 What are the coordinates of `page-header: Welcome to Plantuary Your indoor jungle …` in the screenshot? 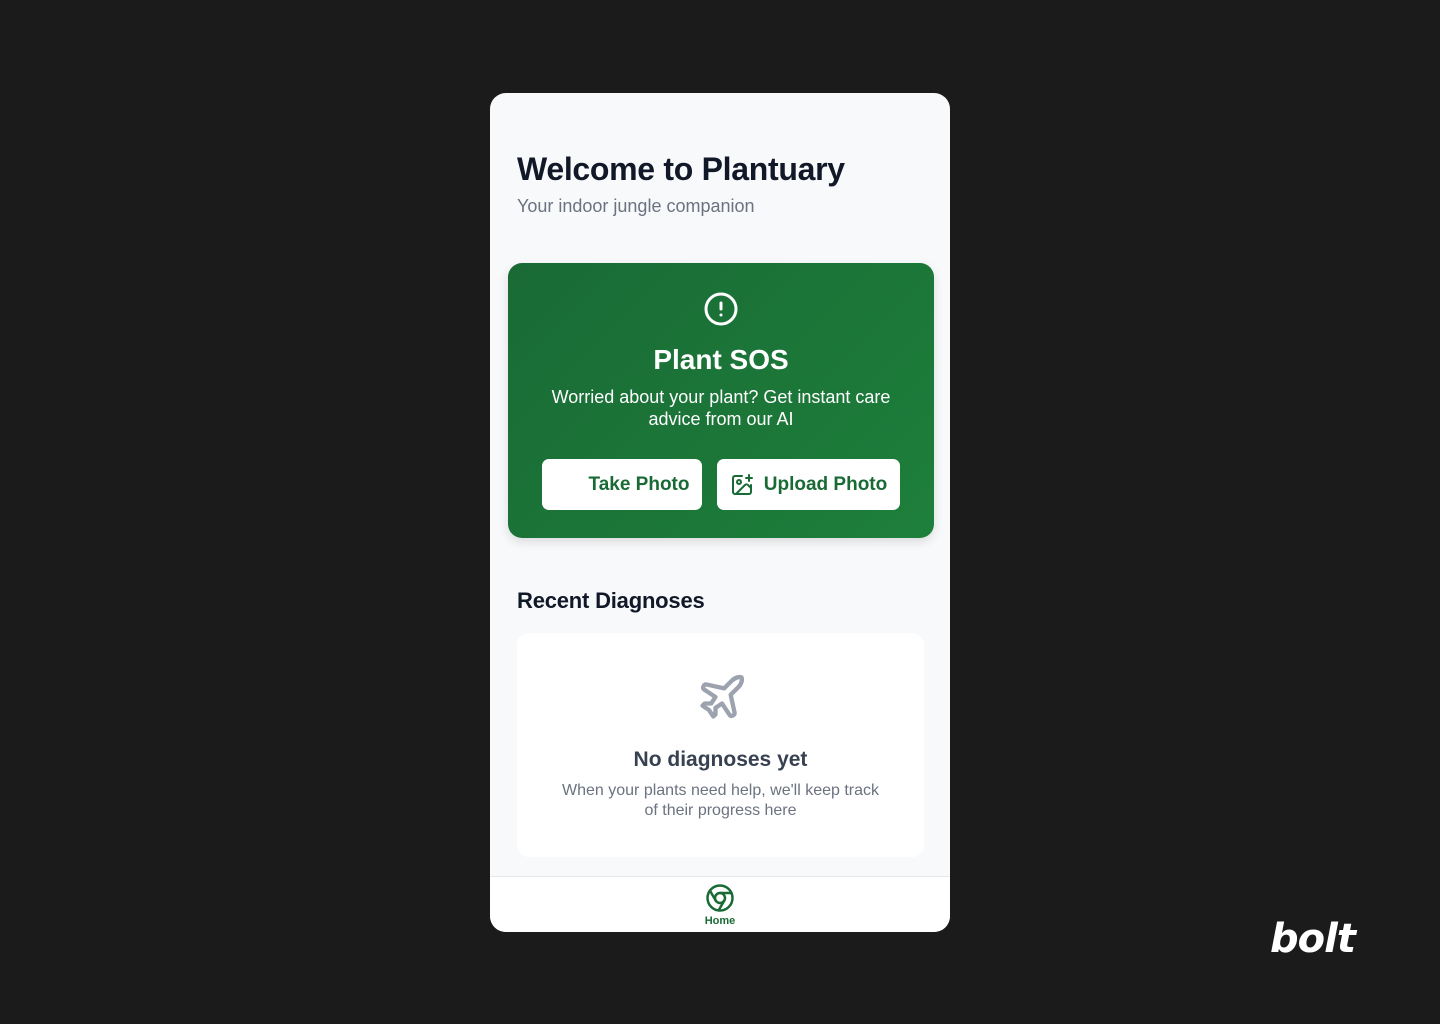 It's located at (681, 183).